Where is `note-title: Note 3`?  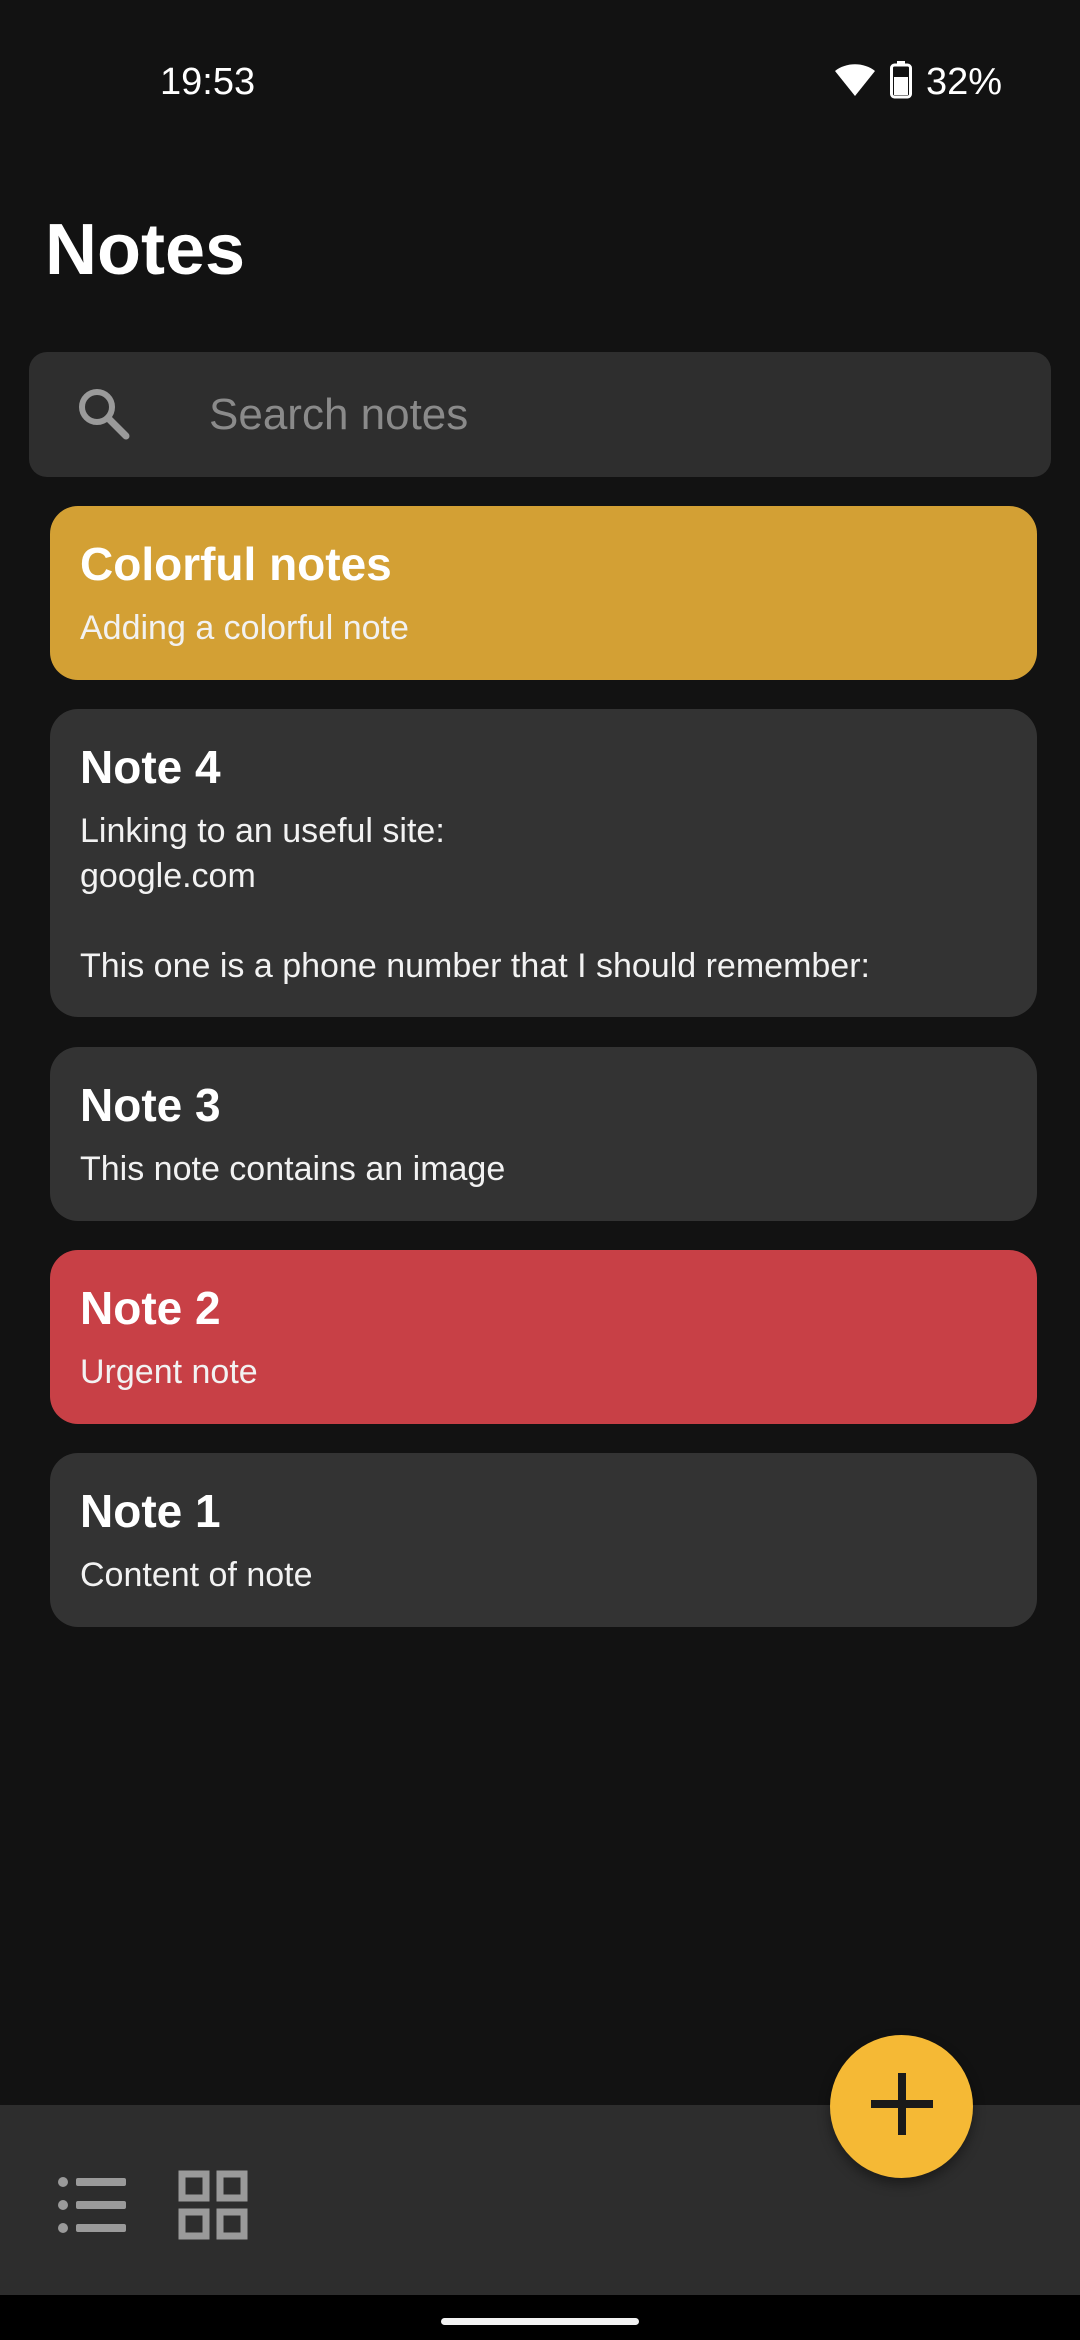 note-title: Note 3 is located at coordinates (150, 1105).